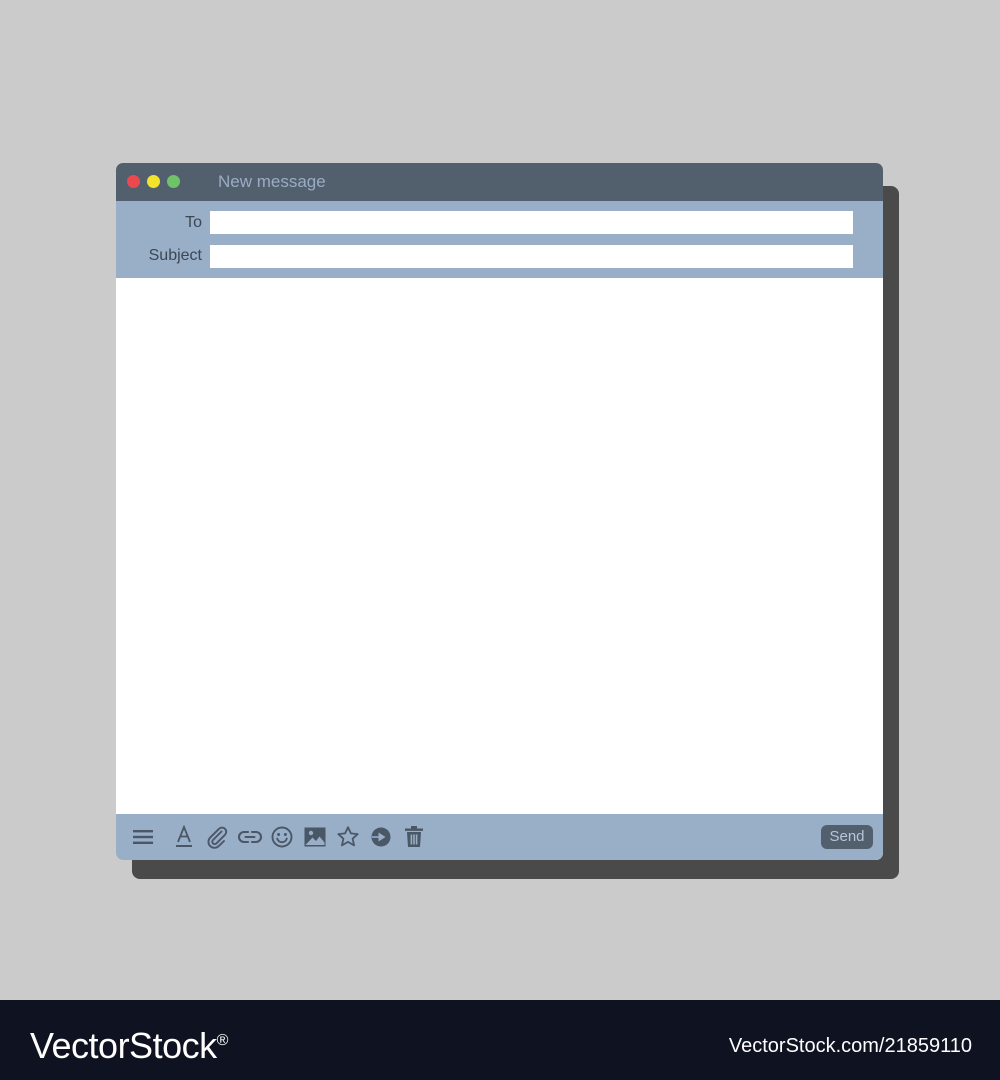 The width and height of the screenshot is (1000, 1080). What do you see at coordinates (173, 181) in the screenshot?
I see `maximize-button` at bounding box center [173, 181].